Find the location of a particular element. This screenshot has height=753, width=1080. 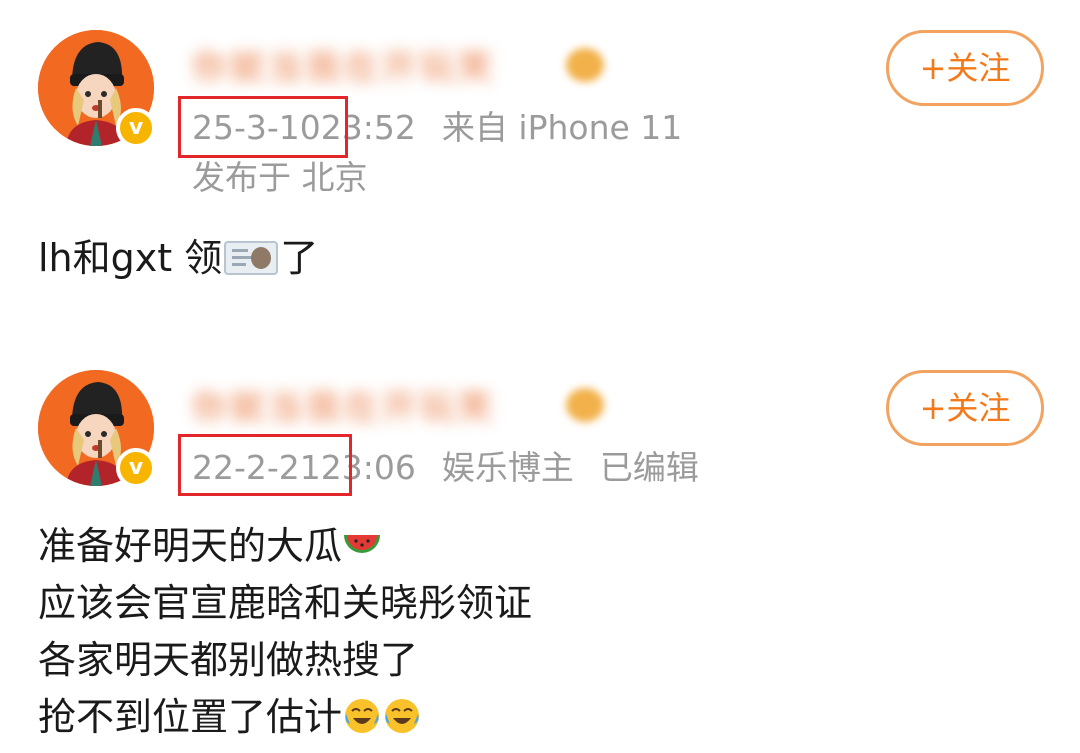

id-card-icon is located at coordinates (251, 258).